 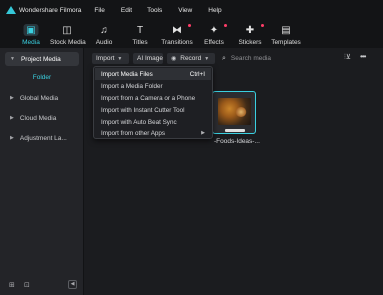 I want to click on food-image-preview, so click(x=234, y=111).